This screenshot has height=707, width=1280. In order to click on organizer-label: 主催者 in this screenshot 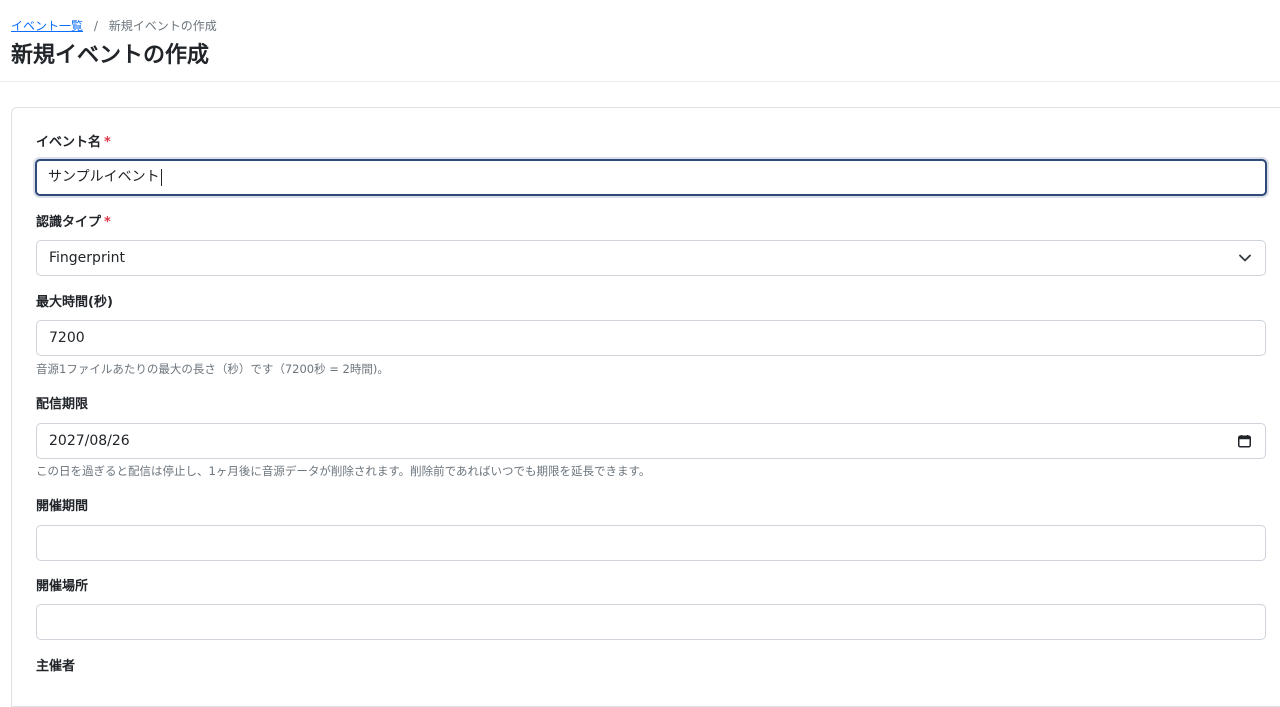, I will do `click(56, 666)`.